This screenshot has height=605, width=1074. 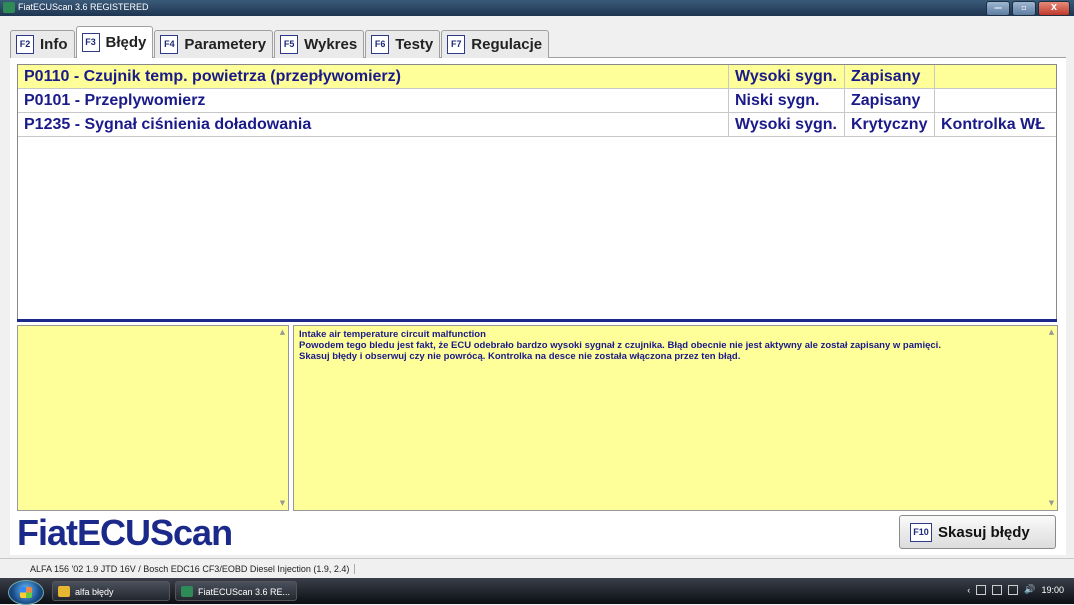 I want to click on tab-regulacje: F7 Regulacje, so click(x=495, y=44).